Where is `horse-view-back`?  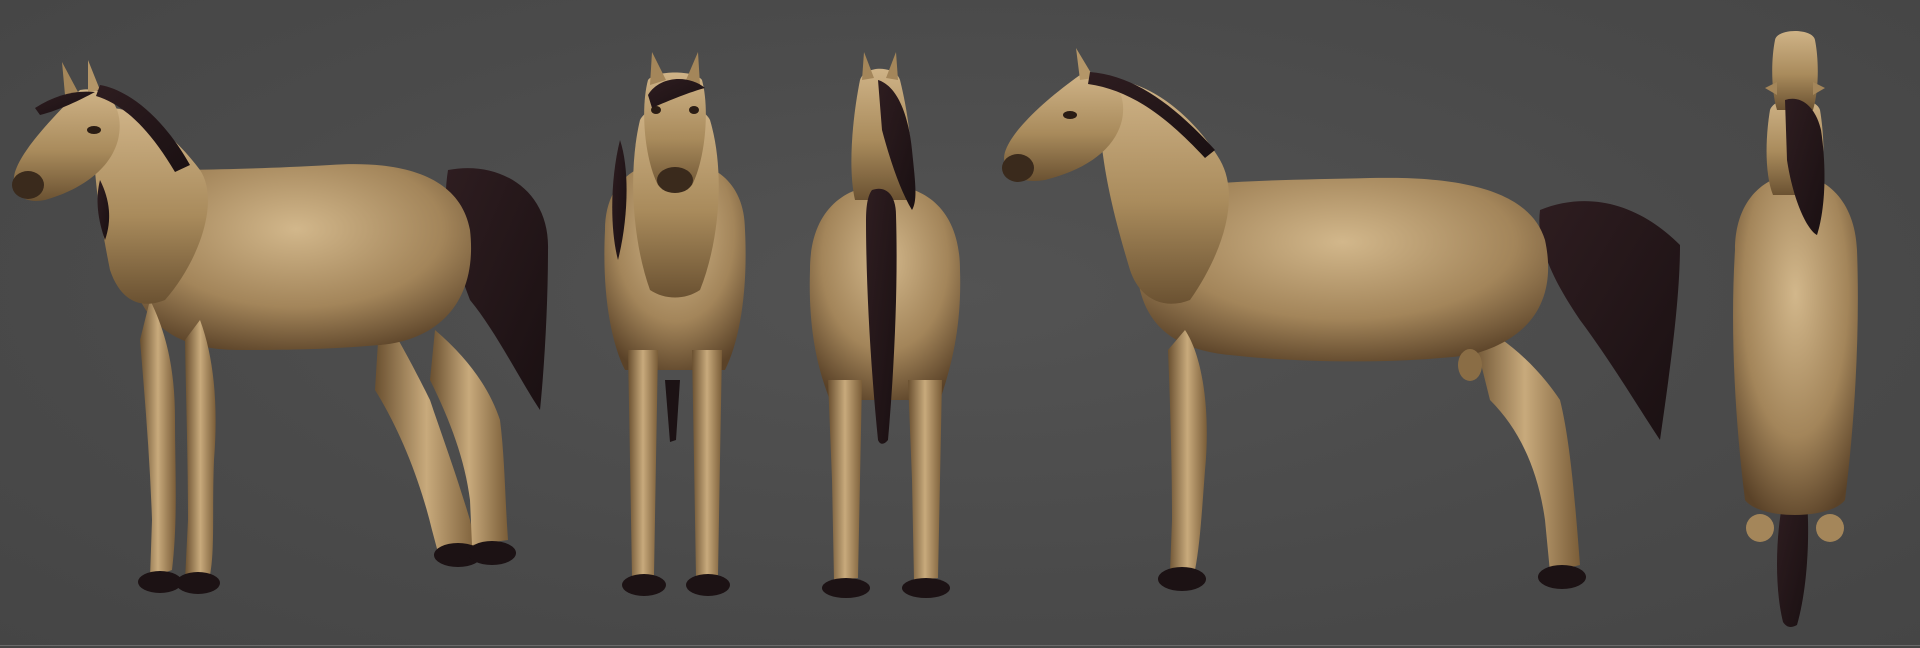
horse-view-back is located at coordinates (885, 324).